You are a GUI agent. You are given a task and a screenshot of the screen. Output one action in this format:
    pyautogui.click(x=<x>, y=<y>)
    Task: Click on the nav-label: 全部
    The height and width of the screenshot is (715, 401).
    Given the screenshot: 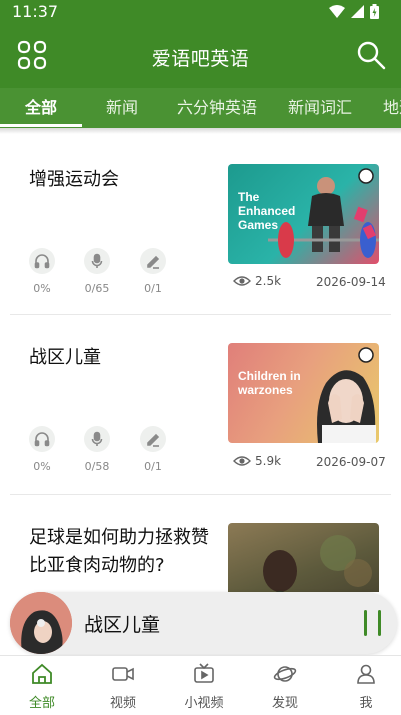 What is the action you would take?
    pyautogui.click(x=41, y=703)
    